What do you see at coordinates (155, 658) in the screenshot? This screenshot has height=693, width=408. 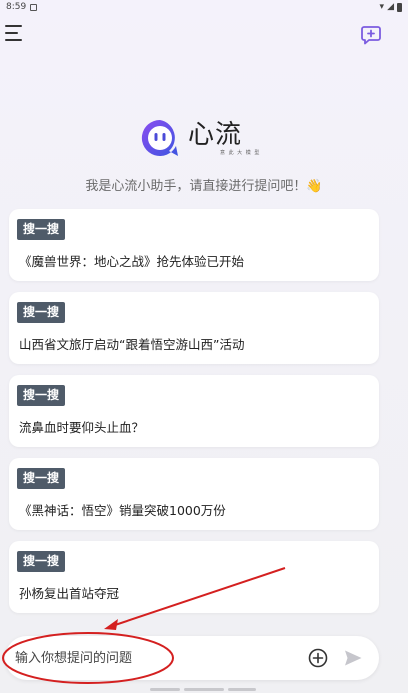 I see `question-input` at bounding box center [155, 658].